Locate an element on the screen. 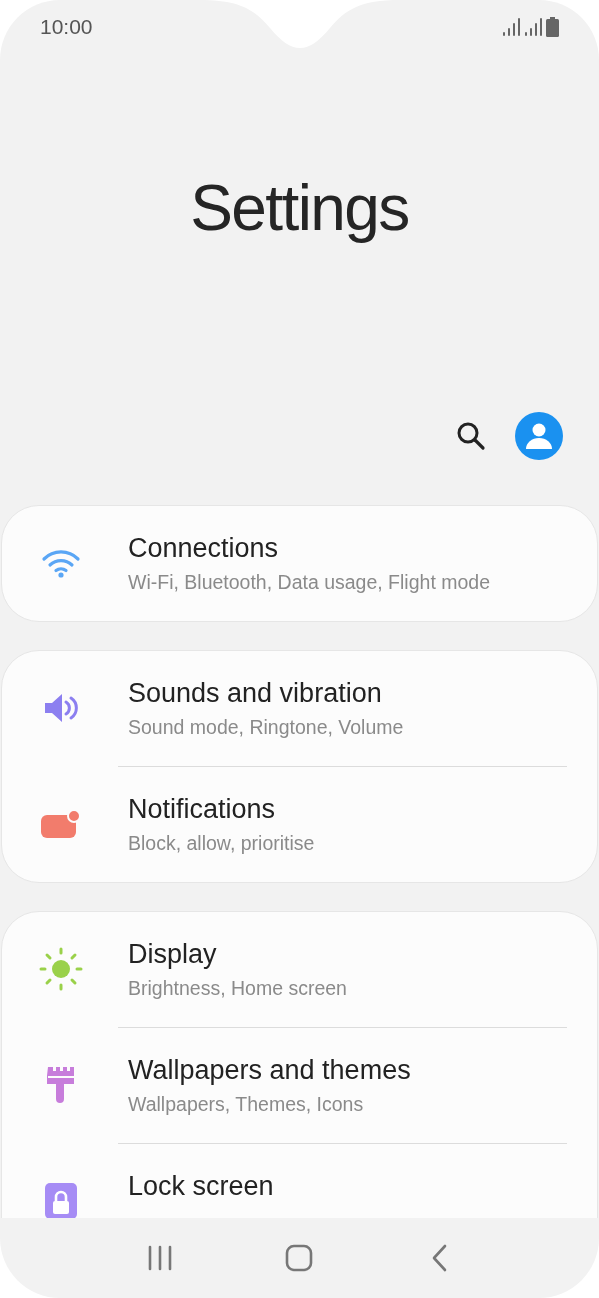  profile-button is located at coordinates (539, 436).